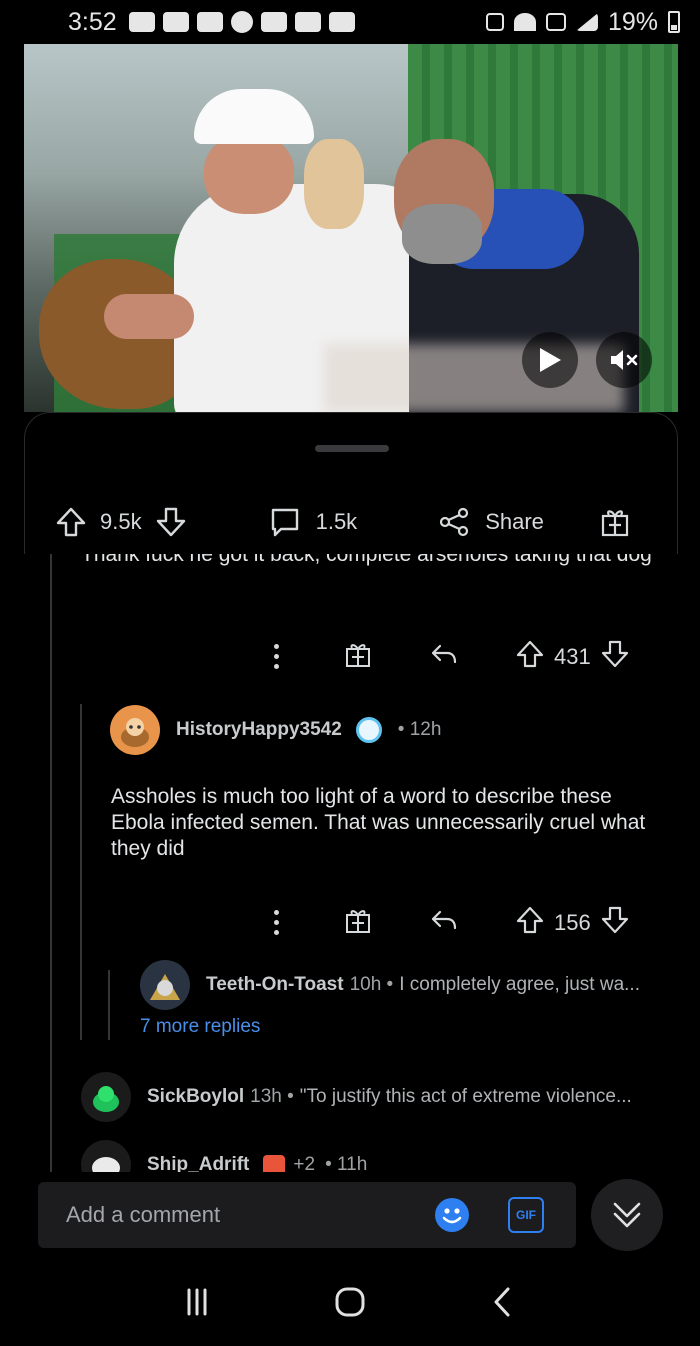 This screenshot has height=1346, width=700. I want to click on youtube-icon, so click(209, 22).